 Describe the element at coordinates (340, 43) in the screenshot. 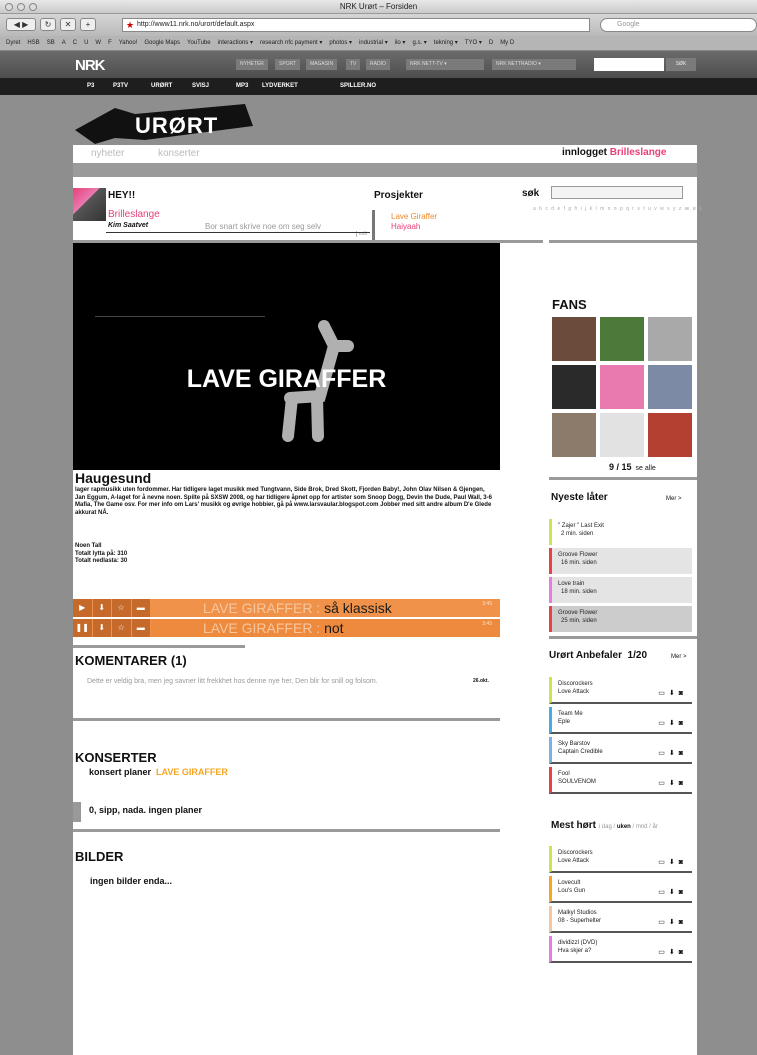

I see `bookmark-item: photos ▾` at that location.